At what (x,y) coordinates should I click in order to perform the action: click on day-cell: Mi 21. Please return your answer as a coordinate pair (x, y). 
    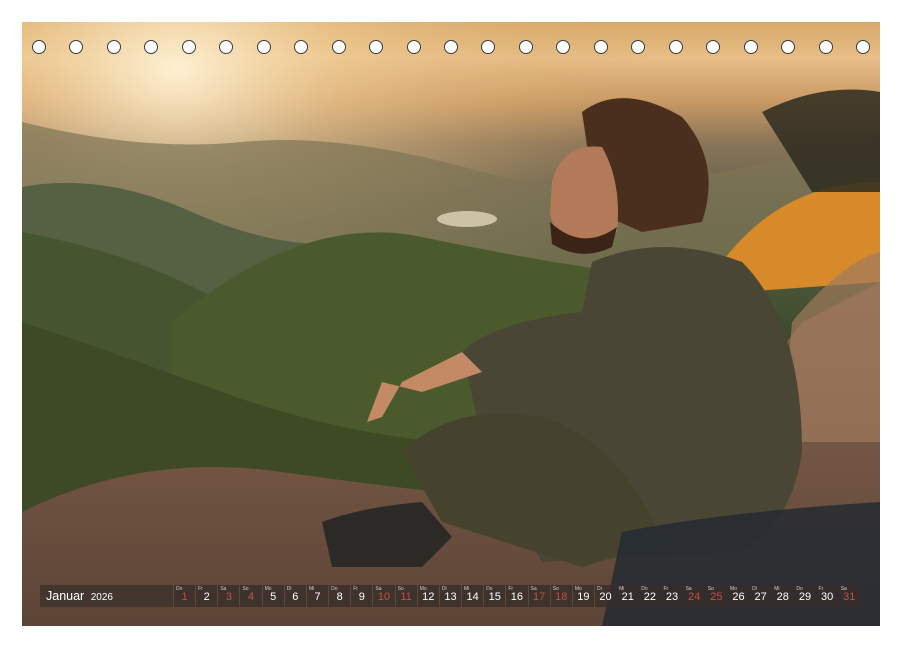
    Looking at the image, I should click on (628, 596).